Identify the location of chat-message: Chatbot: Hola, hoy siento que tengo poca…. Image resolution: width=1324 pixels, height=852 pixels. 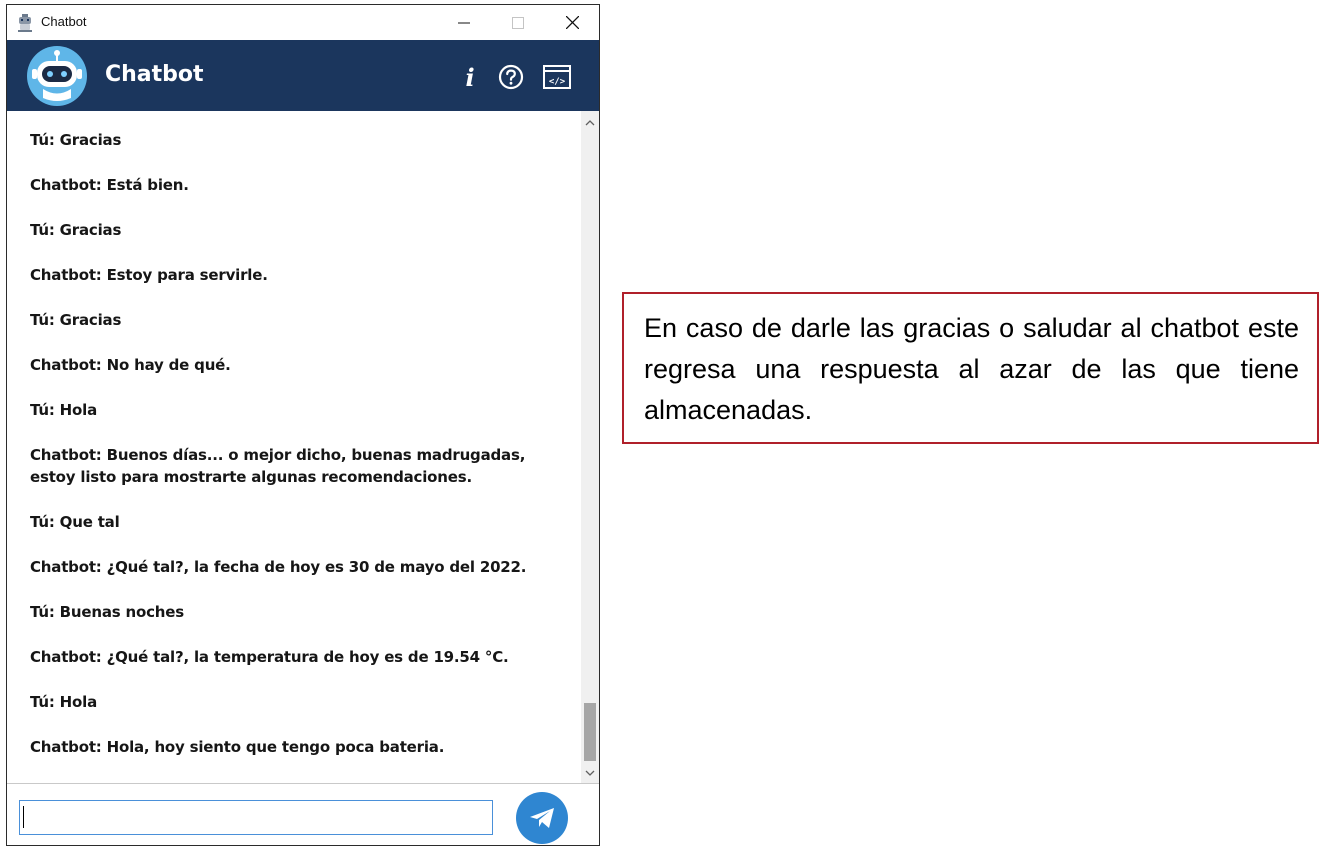
(237, 747).